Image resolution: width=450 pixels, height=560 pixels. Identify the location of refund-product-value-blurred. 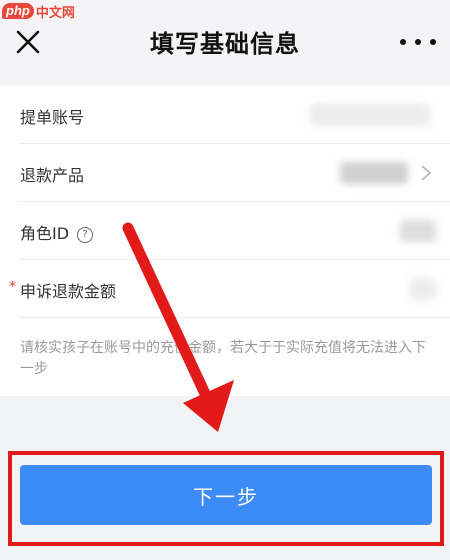
(374, 173).